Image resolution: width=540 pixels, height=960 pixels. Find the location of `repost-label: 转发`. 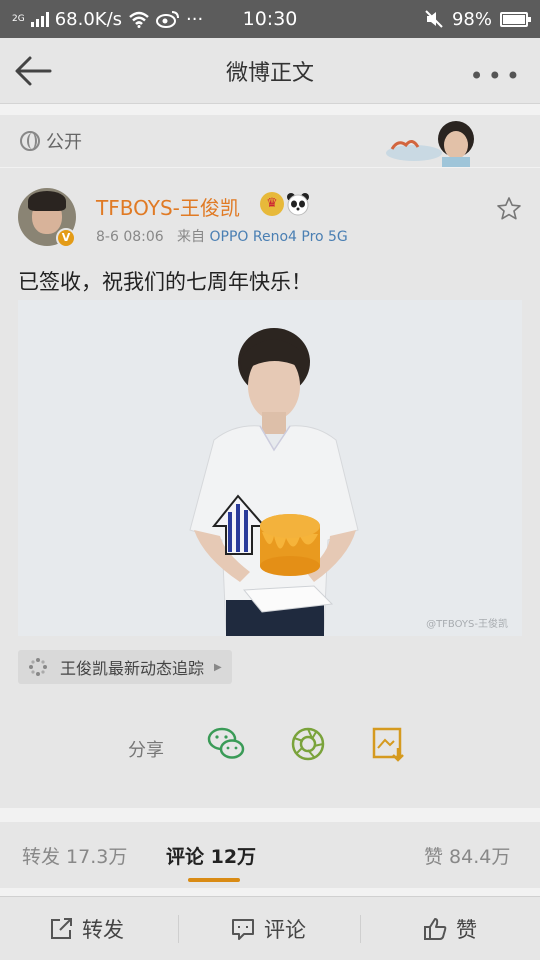

repost-label: 转发 is located at coordinates (103, 930).